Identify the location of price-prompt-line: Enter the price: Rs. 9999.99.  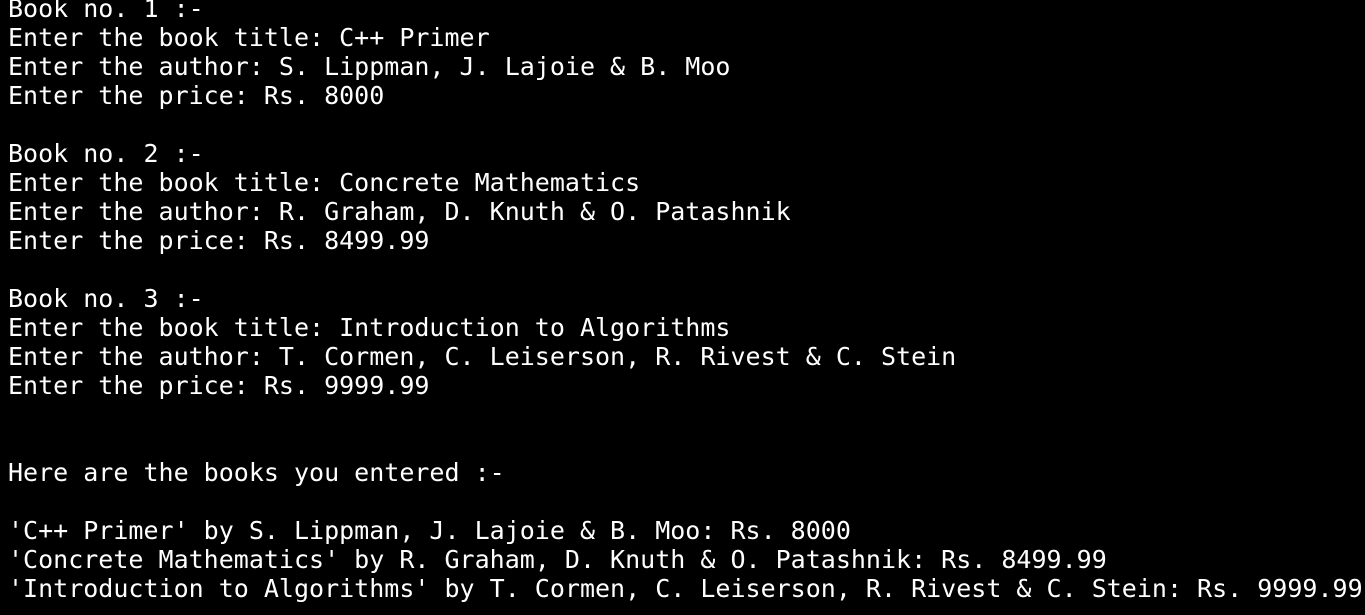
(219, 385).